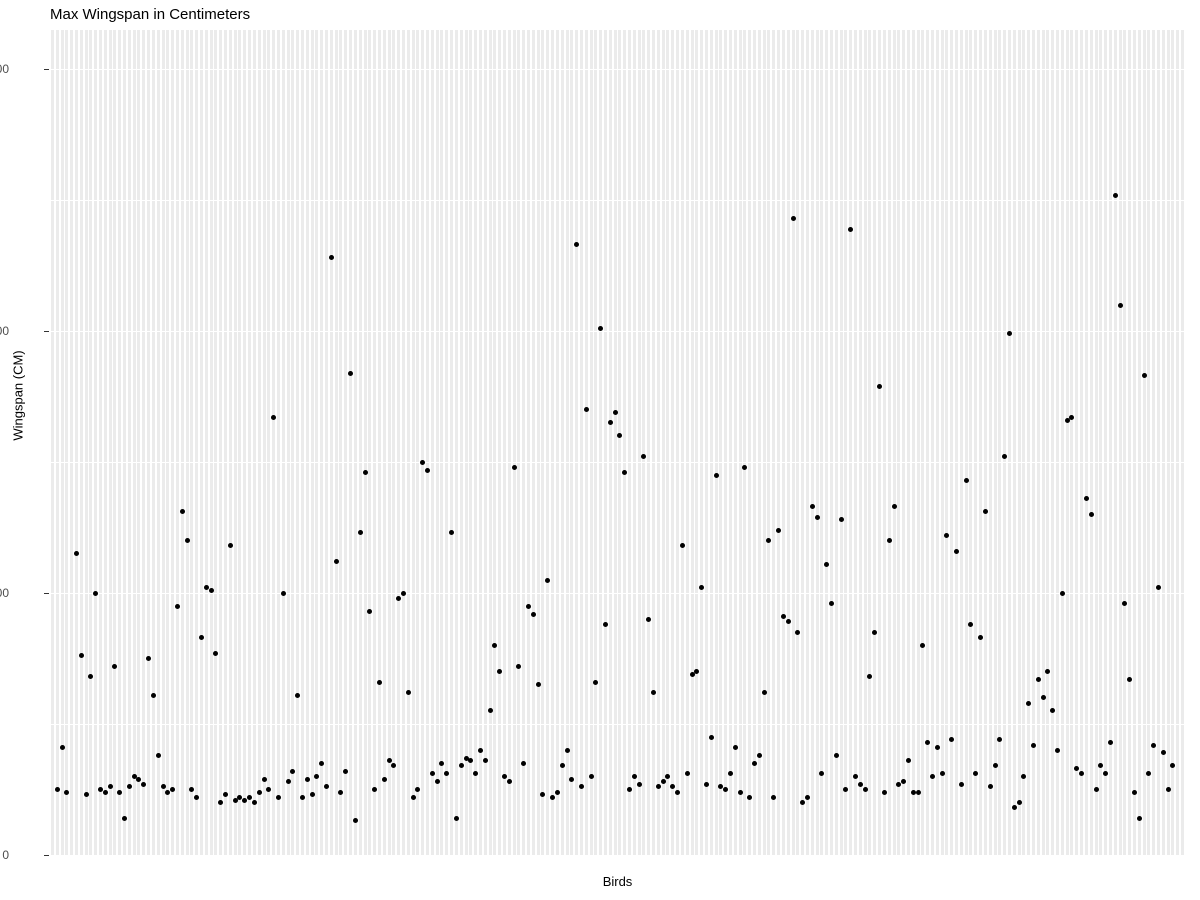  What do you see at coordinates (4, 331) in the screenshot?
I see `y-axis-tick-label: 200` at bounding box center [4, 331].